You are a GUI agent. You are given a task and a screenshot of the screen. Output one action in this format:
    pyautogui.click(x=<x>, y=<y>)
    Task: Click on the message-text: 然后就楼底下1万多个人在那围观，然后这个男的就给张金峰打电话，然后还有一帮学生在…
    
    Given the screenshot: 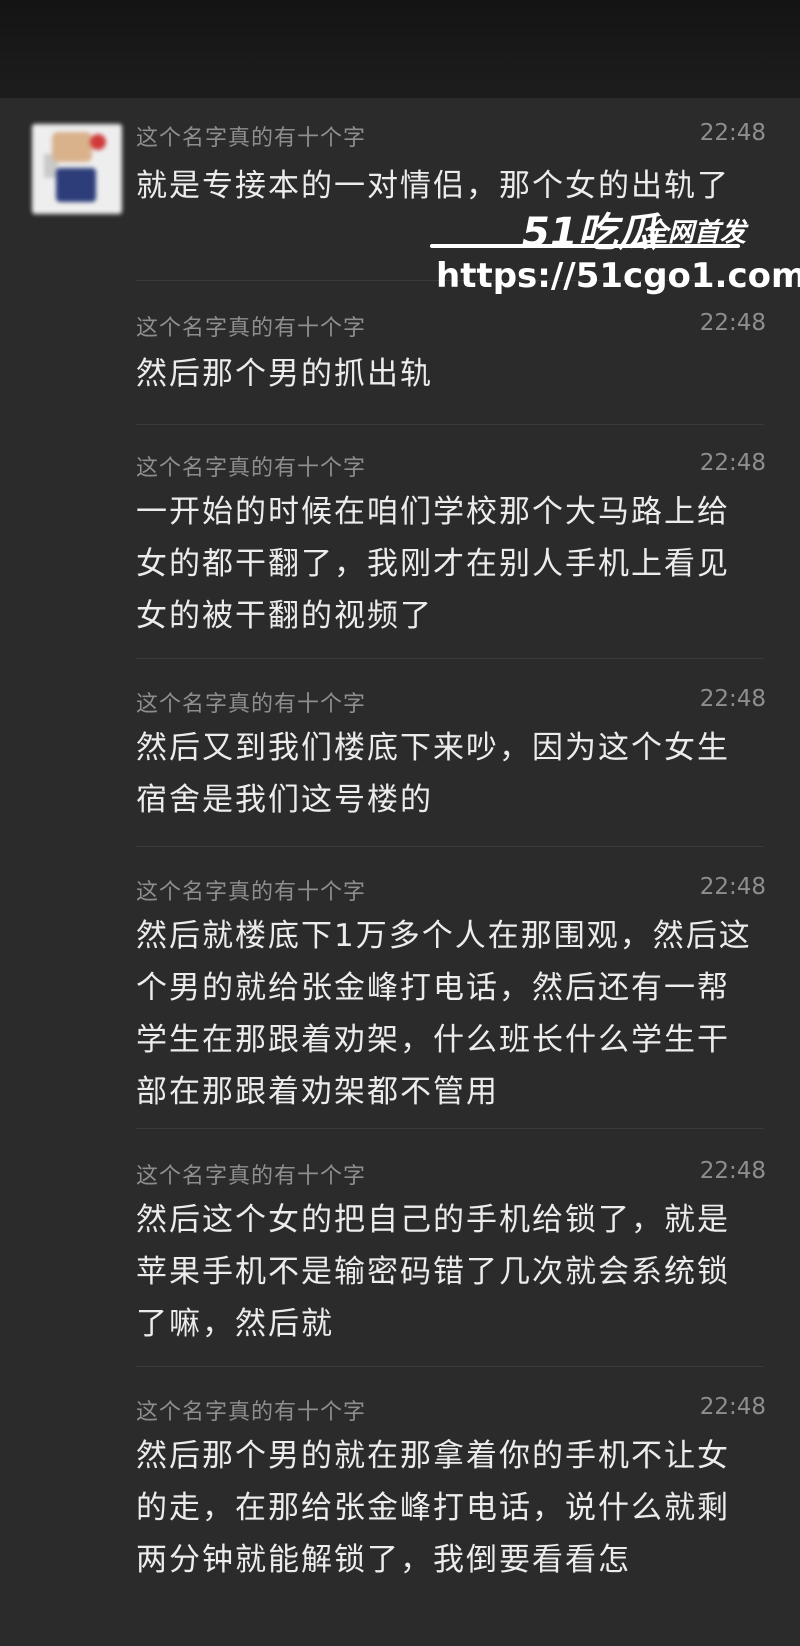 What is the action you would take?
    pyautogui.click(x=444, y=1014)
    